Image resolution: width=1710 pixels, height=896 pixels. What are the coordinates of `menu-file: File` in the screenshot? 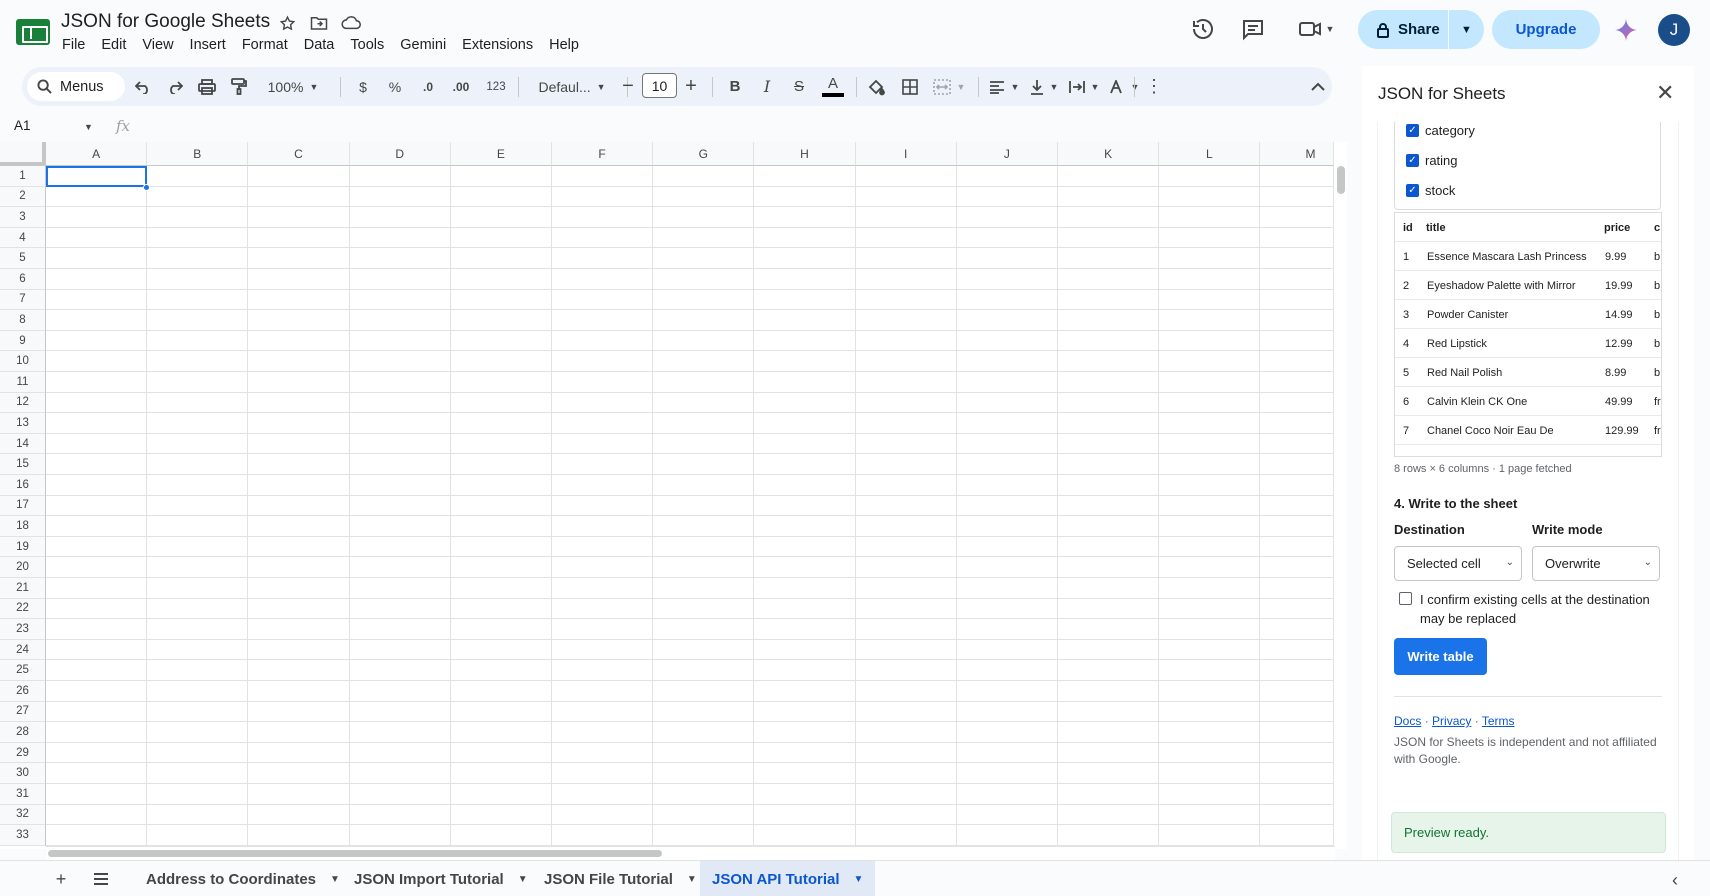 It's located at (73, 45).